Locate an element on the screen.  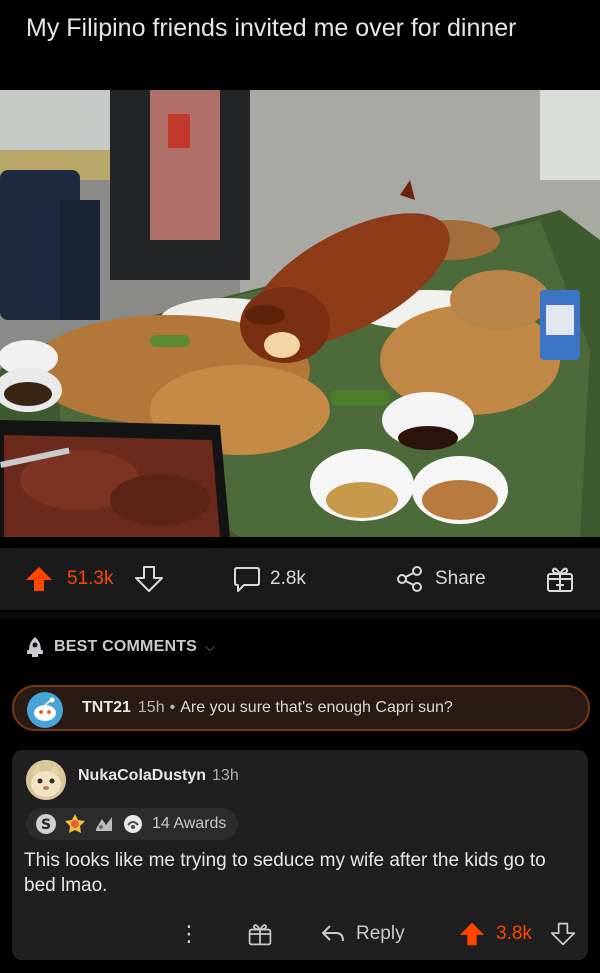
comment-vote-count: 3.8k is located at coordinates (514, 933).